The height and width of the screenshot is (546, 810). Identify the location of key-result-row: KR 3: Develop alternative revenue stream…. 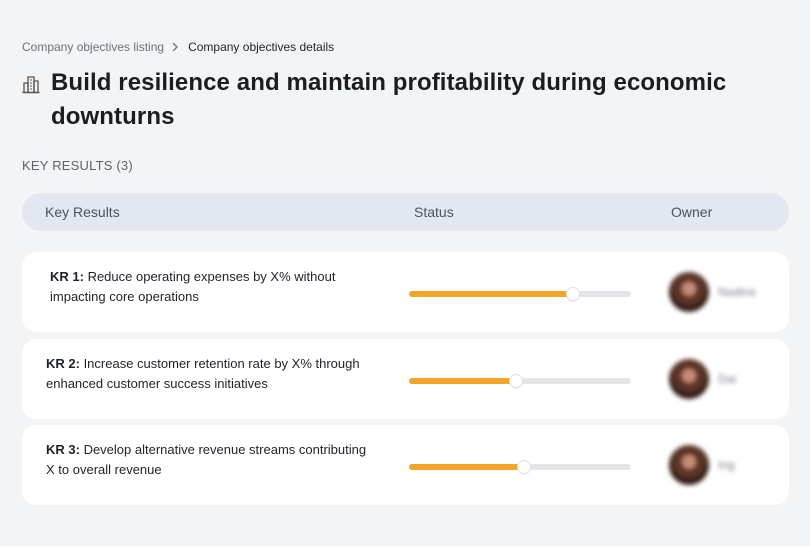
(405, 465).